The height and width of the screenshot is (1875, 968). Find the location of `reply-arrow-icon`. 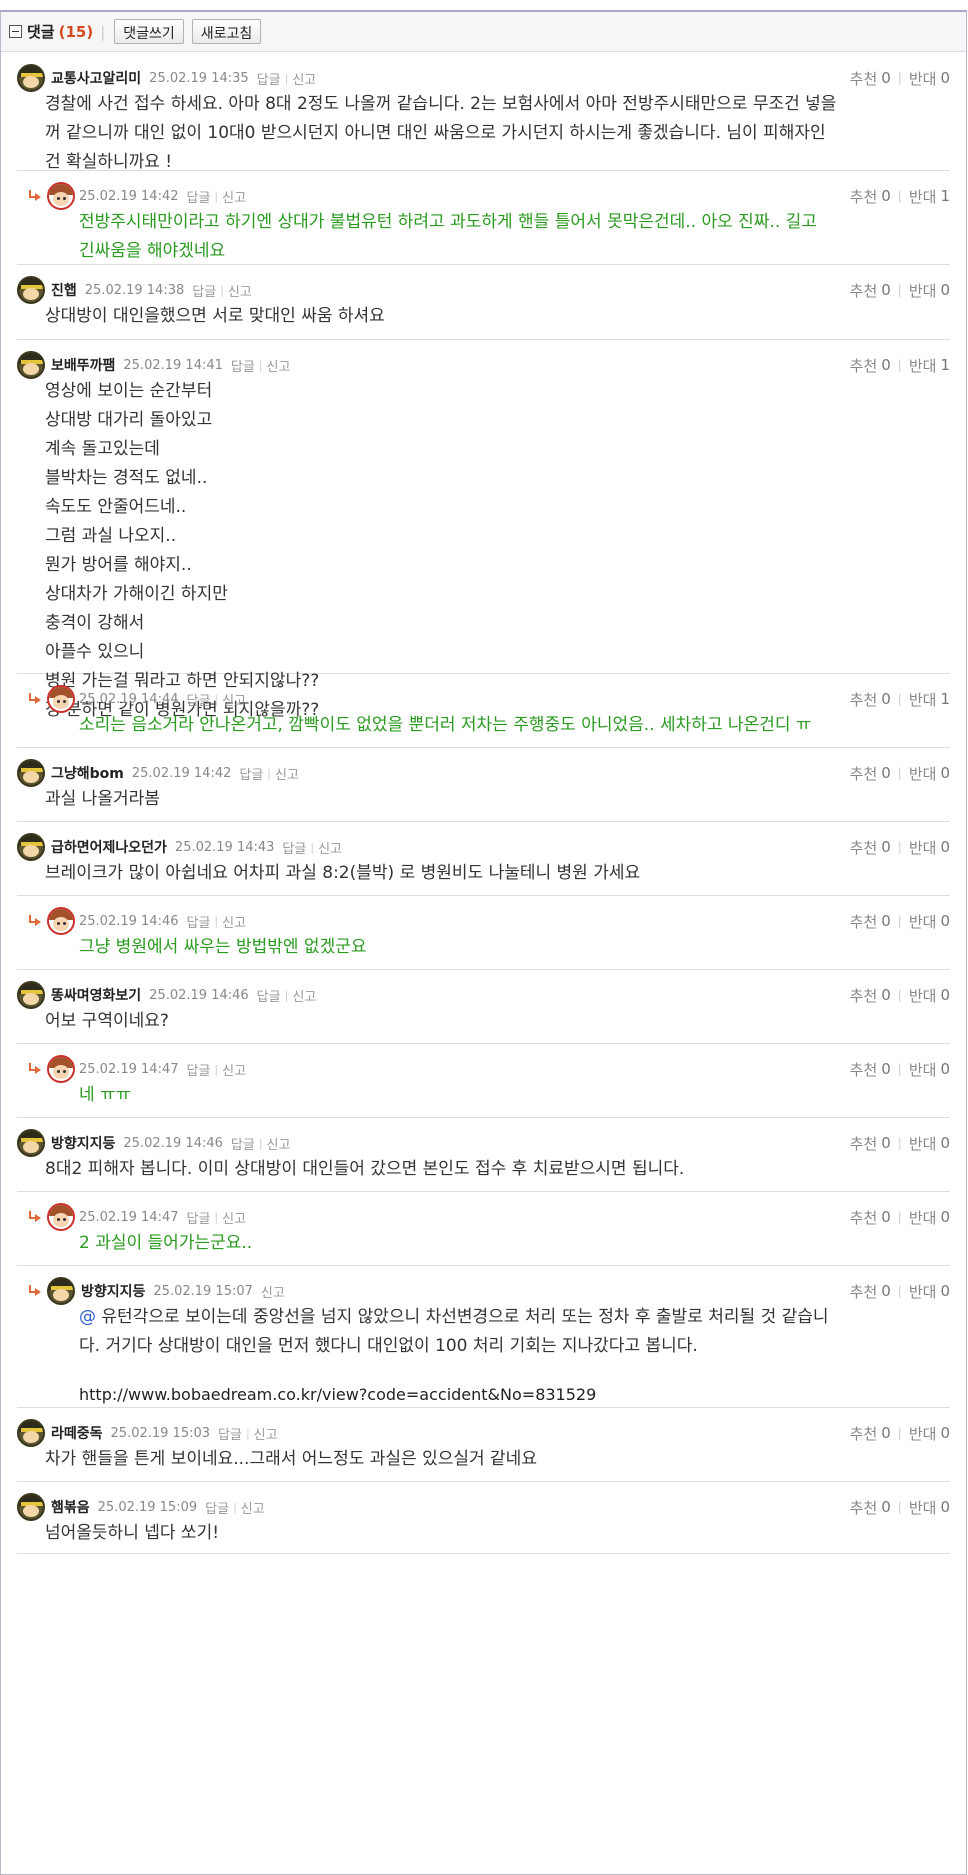

reply-arrow-icon is located at coordinates (34, 699).